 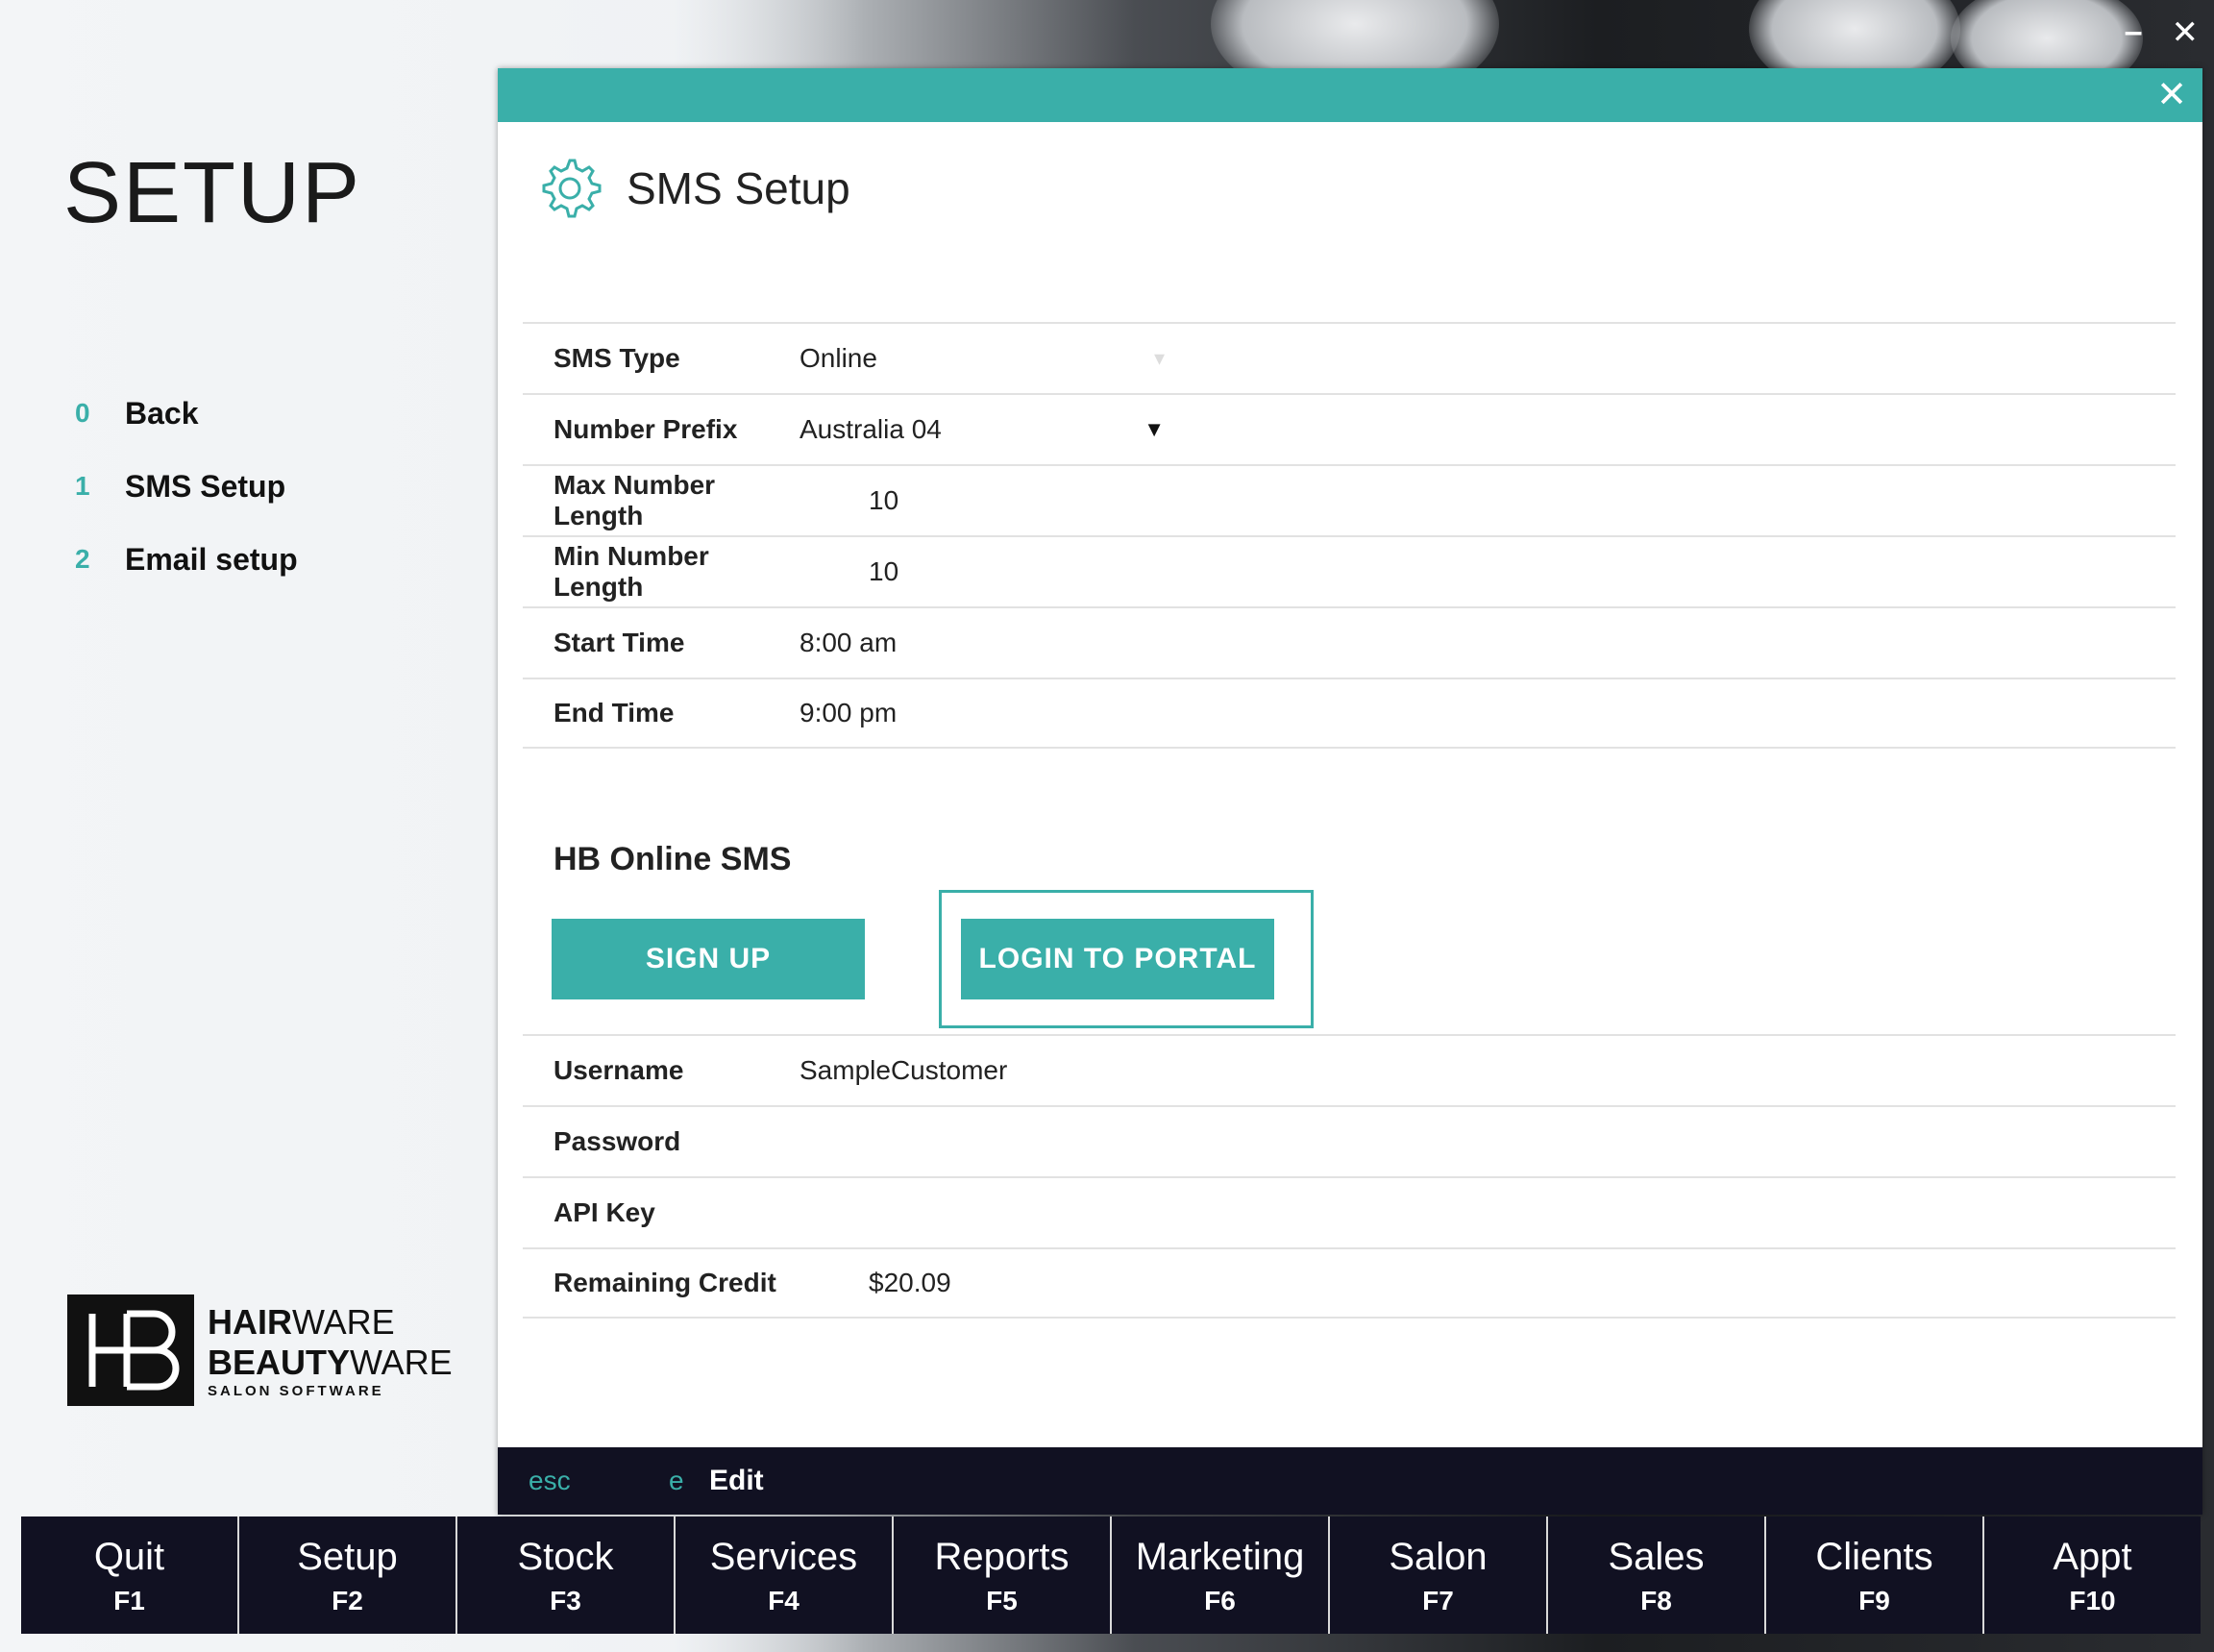 What do you see at coordinates (617, 358) in the screenshot?
I see `field-label: SMS Type` at bounding box center [617, 358].